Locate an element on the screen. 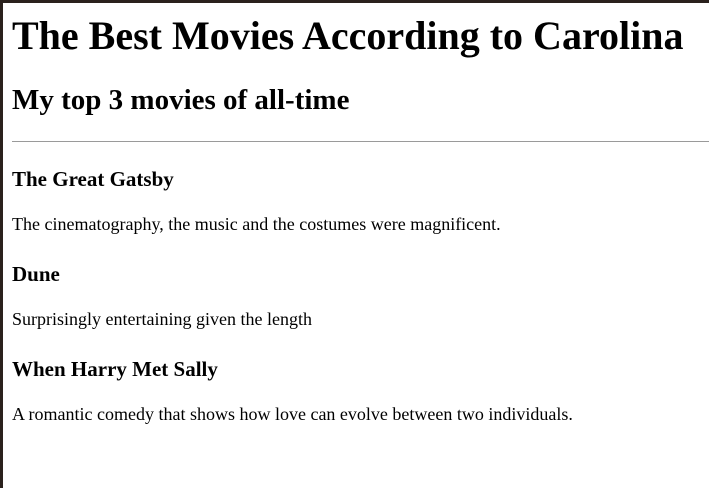  divider is located at coordinates (360, 141).